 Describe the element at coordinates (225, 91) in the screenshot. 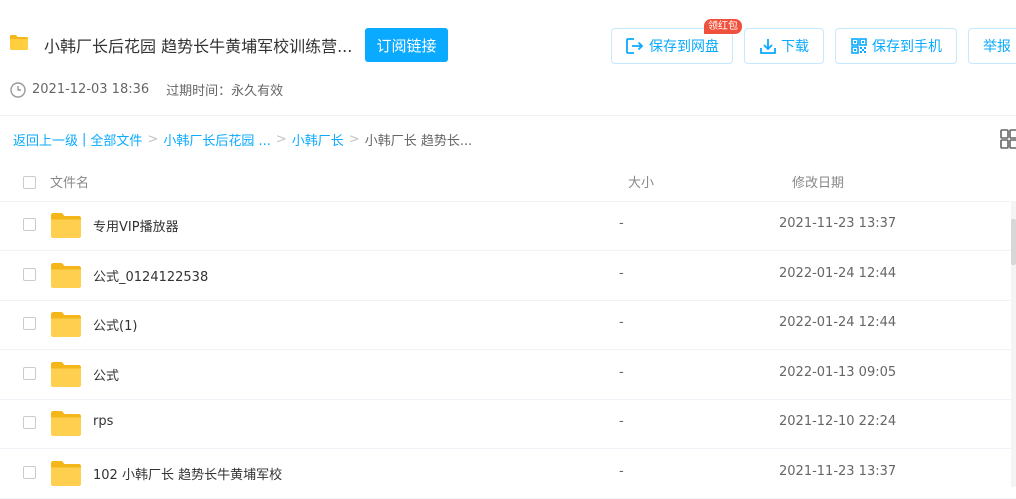

I see `expiry-text: 过期时间：永久有效` at that location.